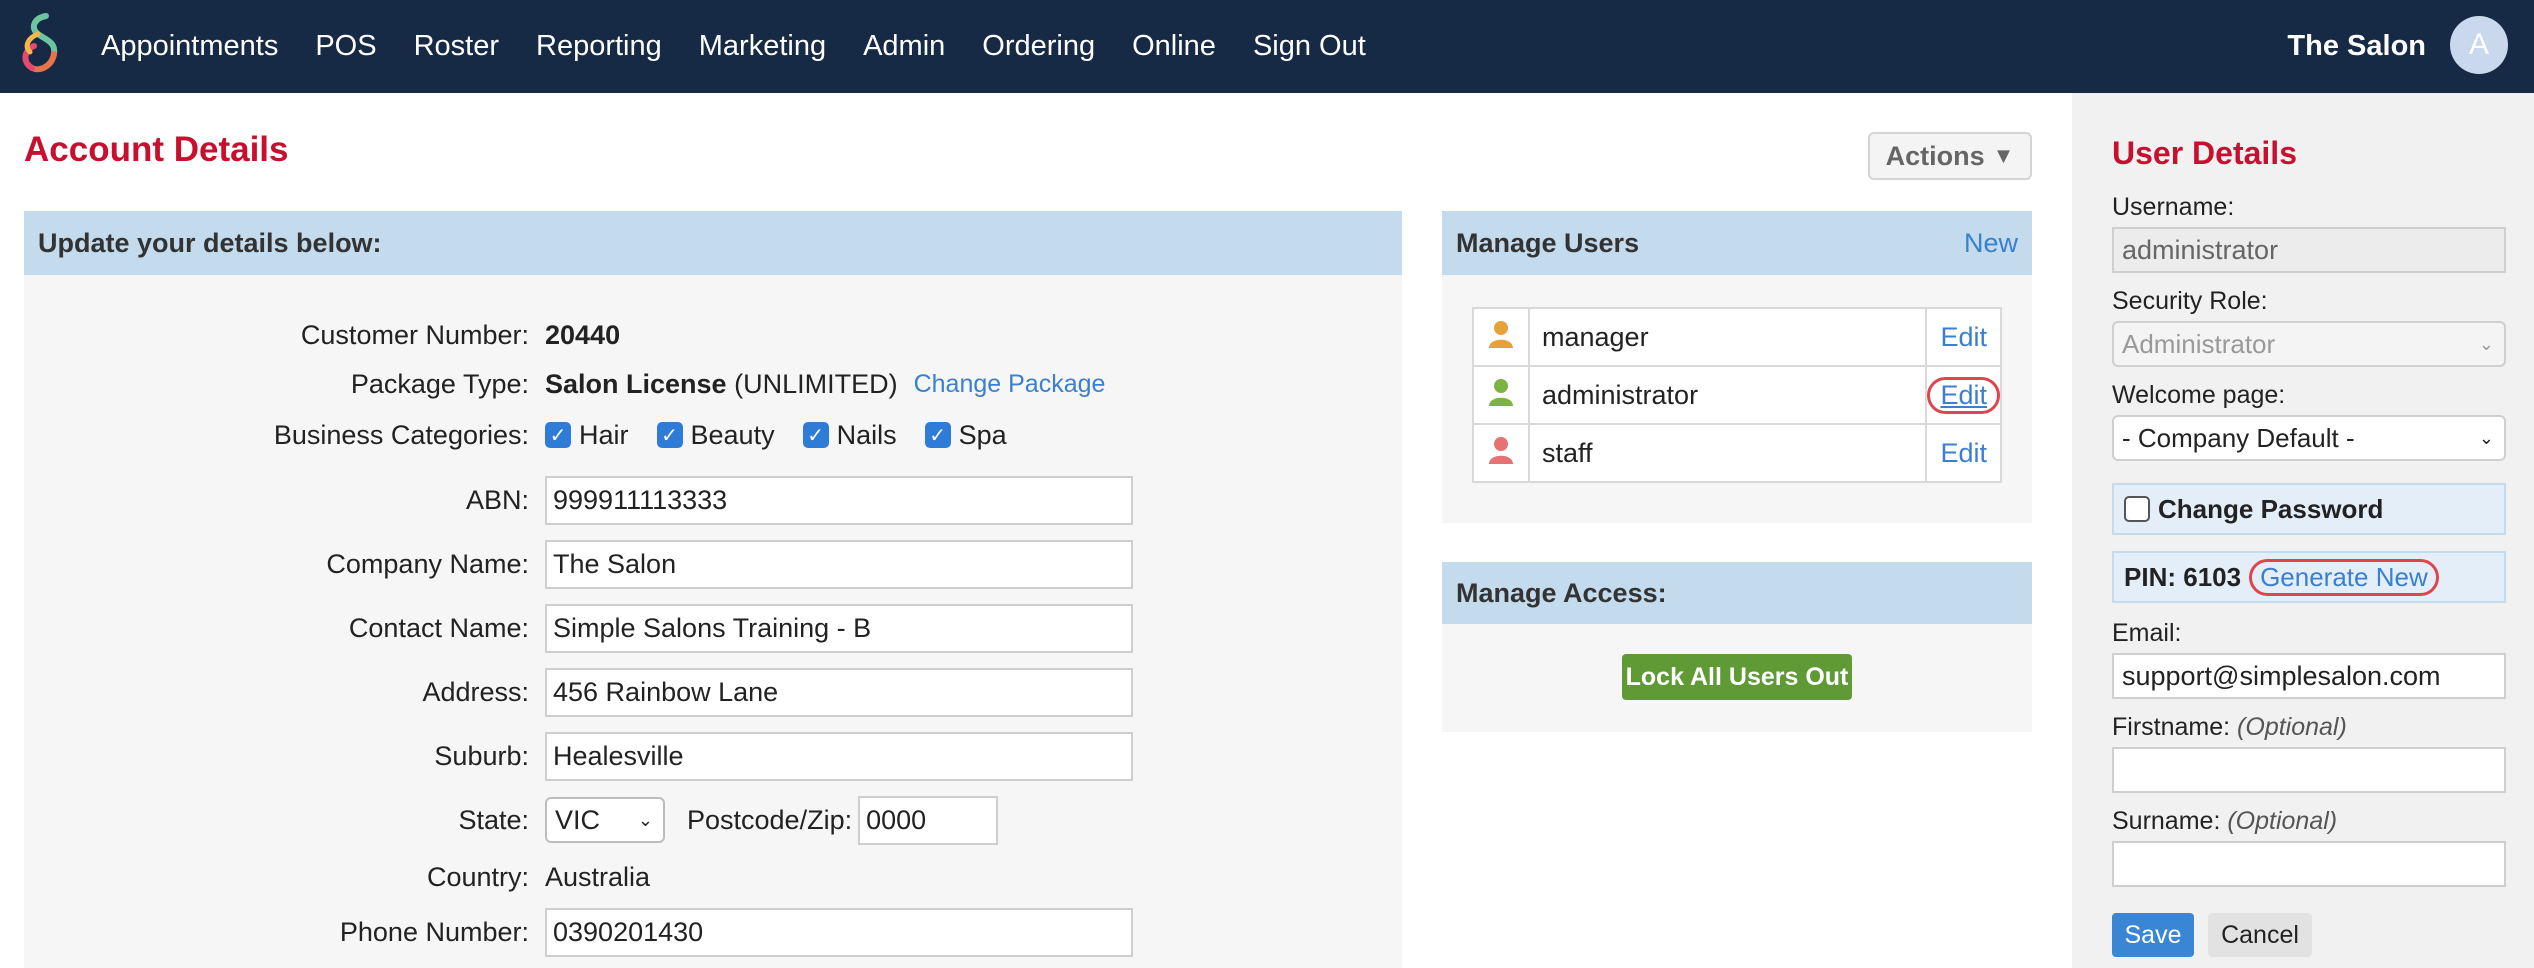 This screenshot has height=968, width=2534. What do you see at coordinates (438, 627) in the screenshot?
I see `contact-name-label: Contact Name:` at bounding box center [438, 627].